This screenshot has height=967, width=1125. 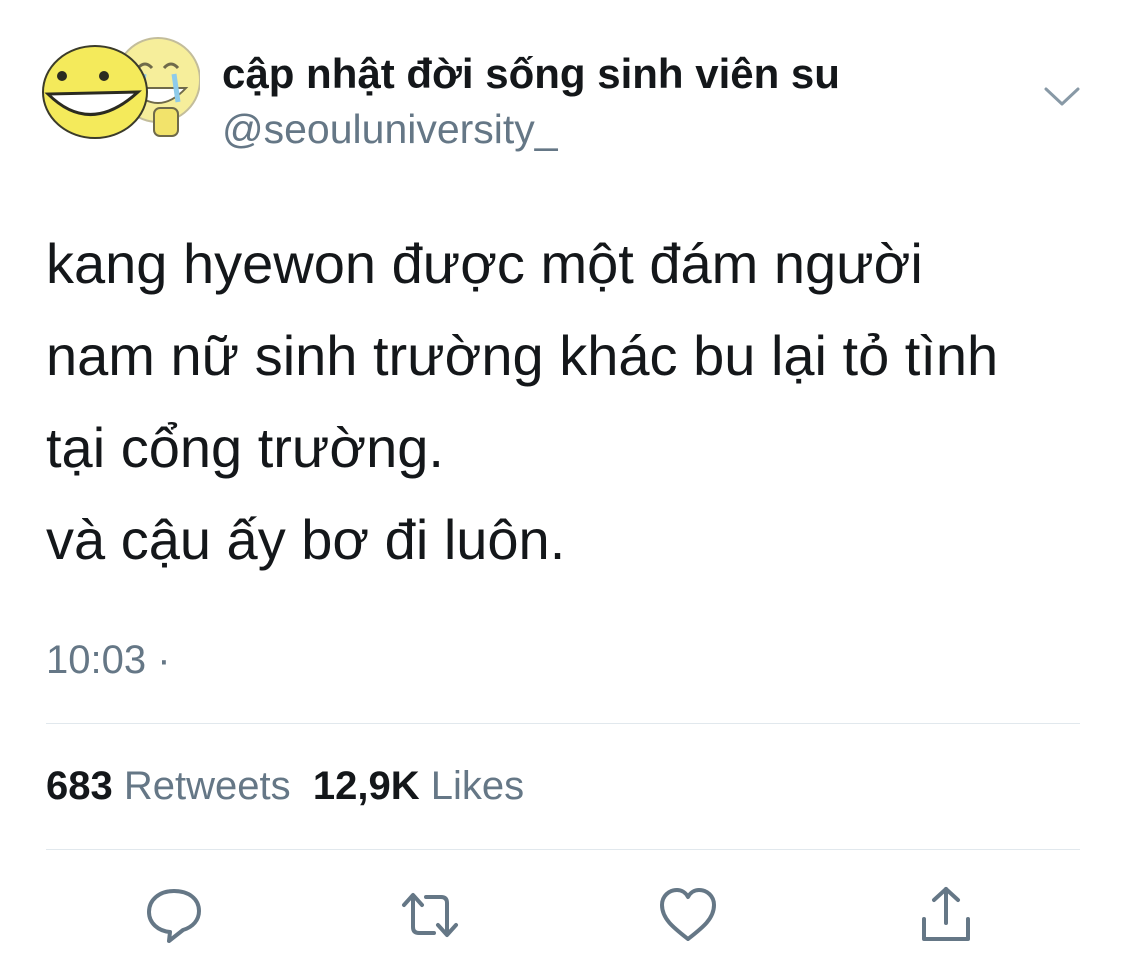 I want to click on likes-label: Likes, so click(x=477, y=786).